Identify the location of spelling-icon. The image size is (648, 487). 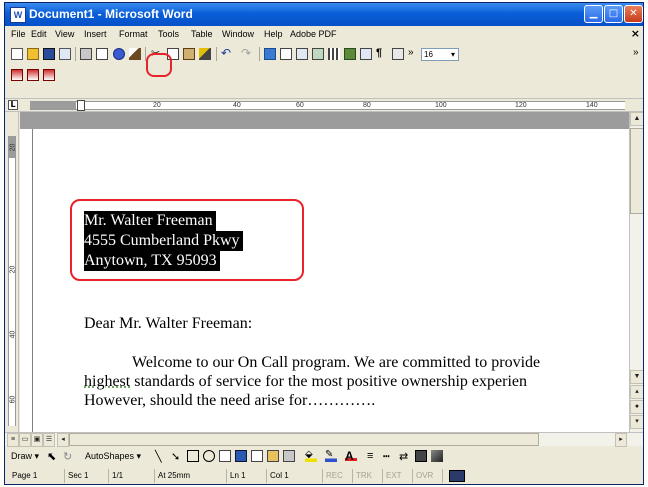
(135, 54).